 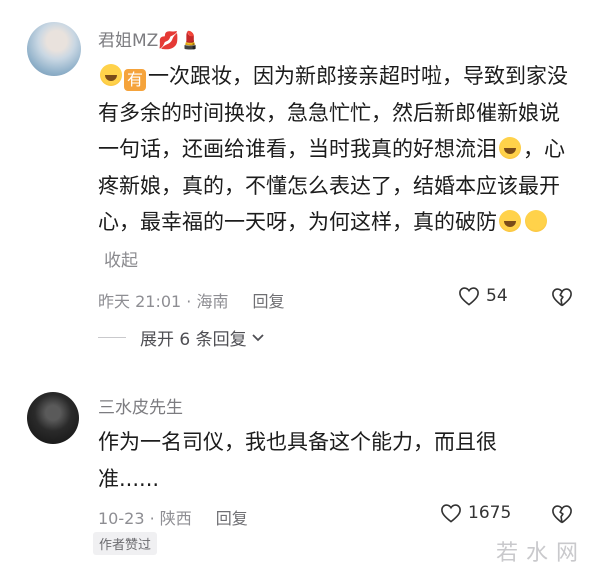 I want to click on collapse-link: 收起, so click(x=121, y=261).